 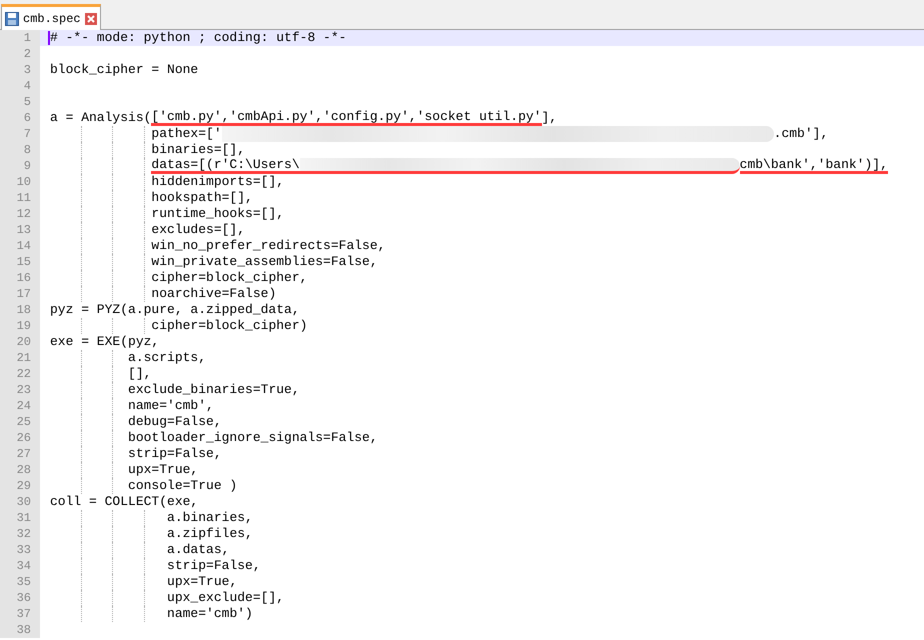 What do you see at coordinates (20, 470) in the screenshot?
I see `line-number: 28` at bounding box center [20, 470].